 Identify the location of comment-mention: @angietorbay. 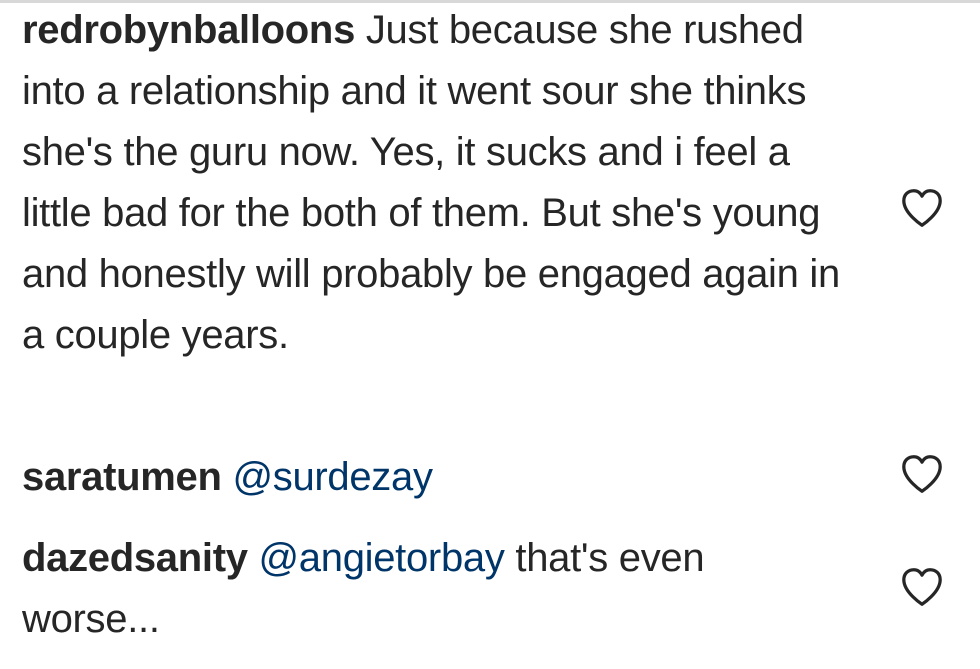
(382, 558).